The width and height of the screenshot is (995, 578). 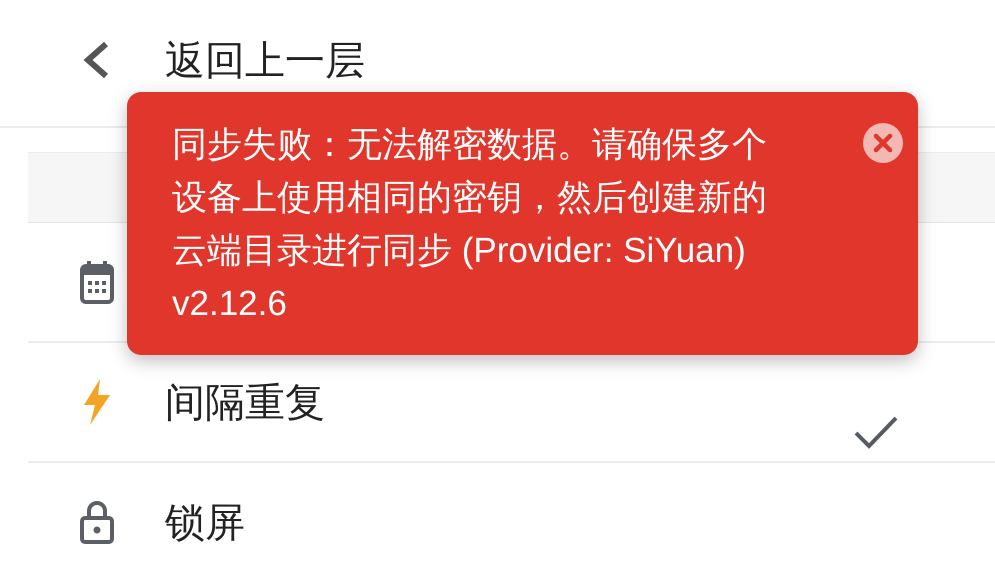 I want to click on lock-icon, so click(x=97, y=522).